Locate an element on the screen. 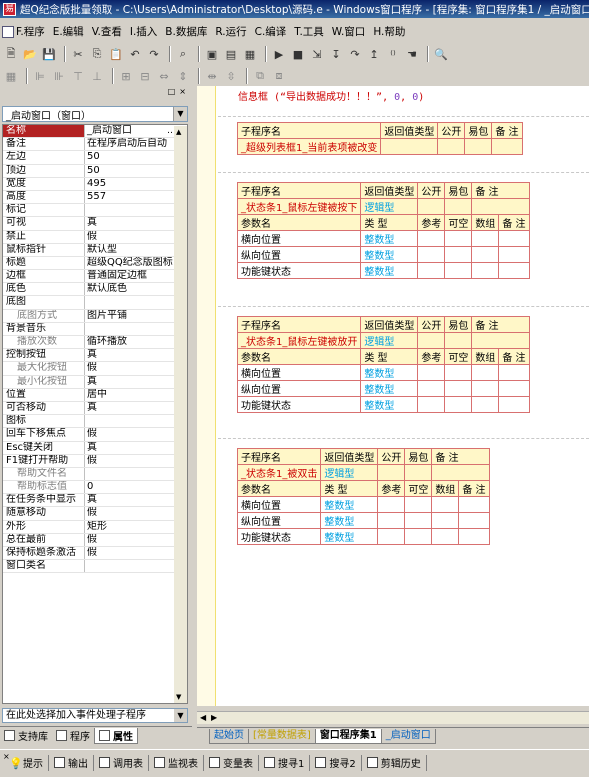 The height and width of the screenshot is (777, 589). property-scrollbar: ▲ ▼ is located at coordinates (180, 414).